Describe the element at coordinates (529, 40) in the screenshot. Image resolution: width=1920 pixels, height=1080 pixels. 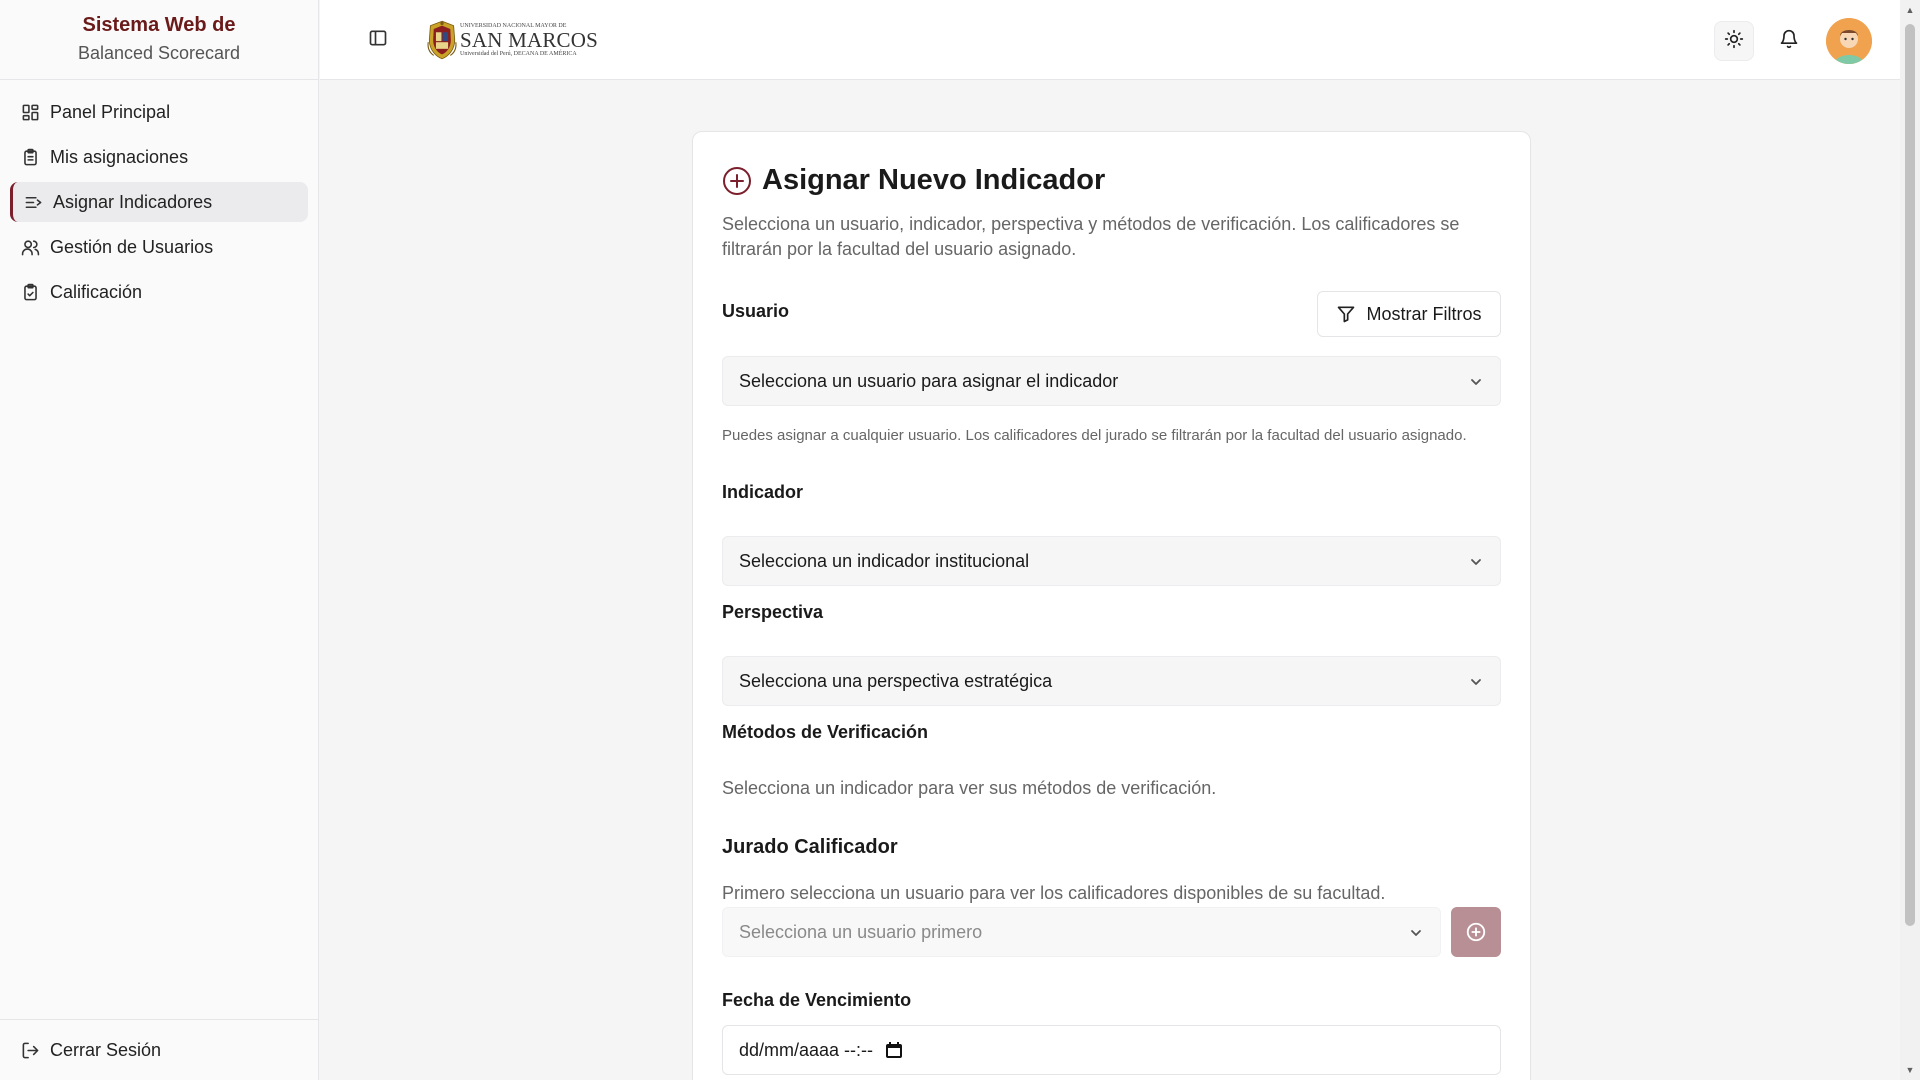
I see `logo-big-text: SAN MARCOS` at that location.